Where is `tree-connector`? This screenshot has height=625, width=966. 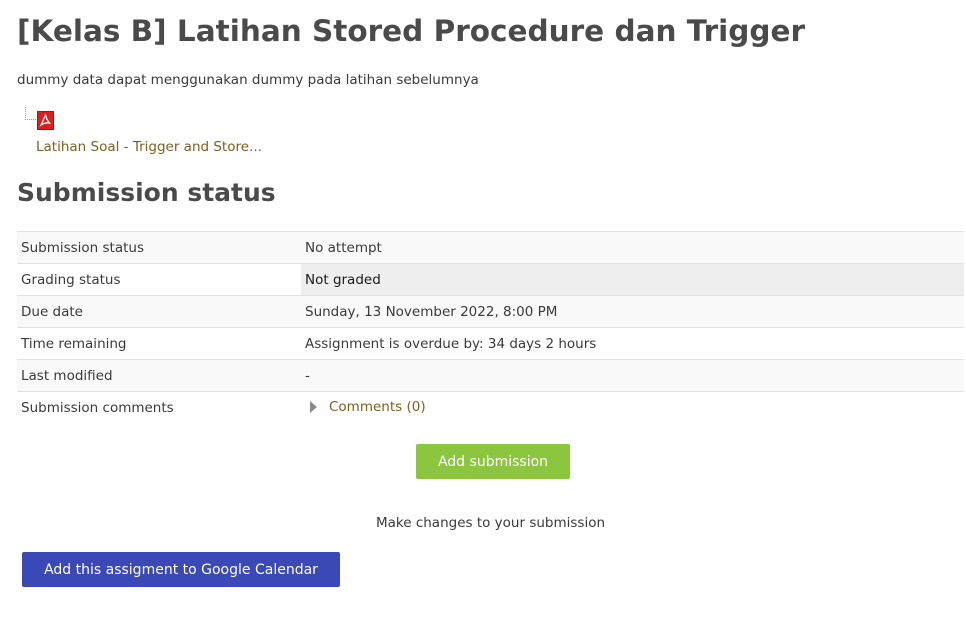
tree-connector is located at coordinates (30, 113).